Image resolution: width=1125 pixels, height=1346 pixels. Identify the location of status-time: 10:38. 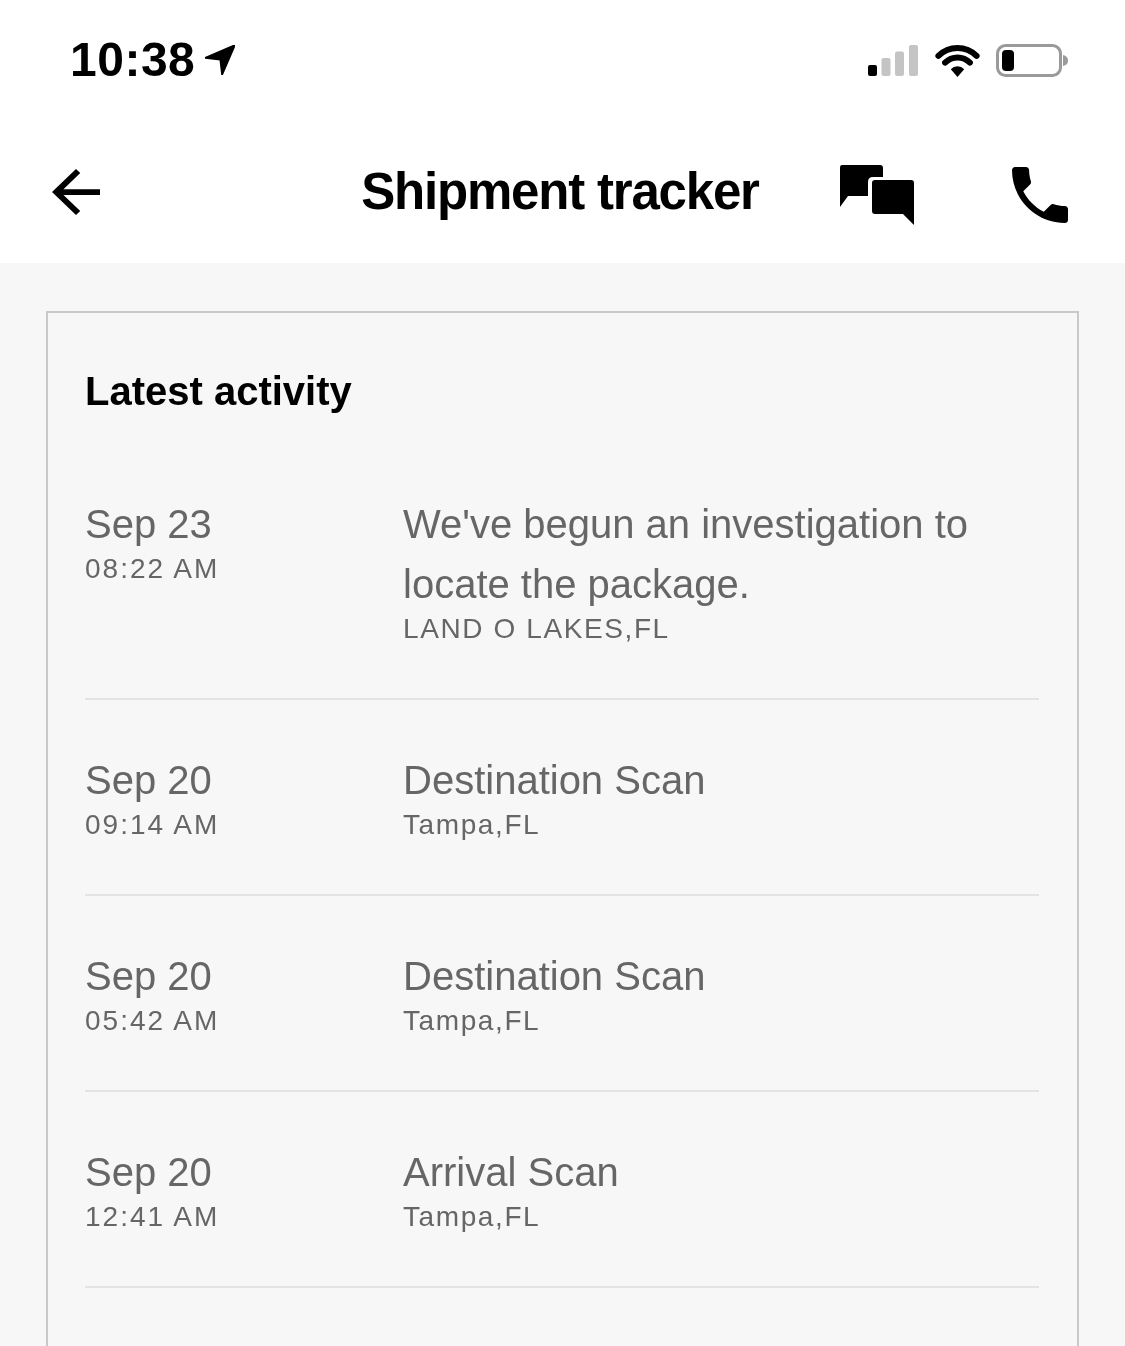
(133, 60).